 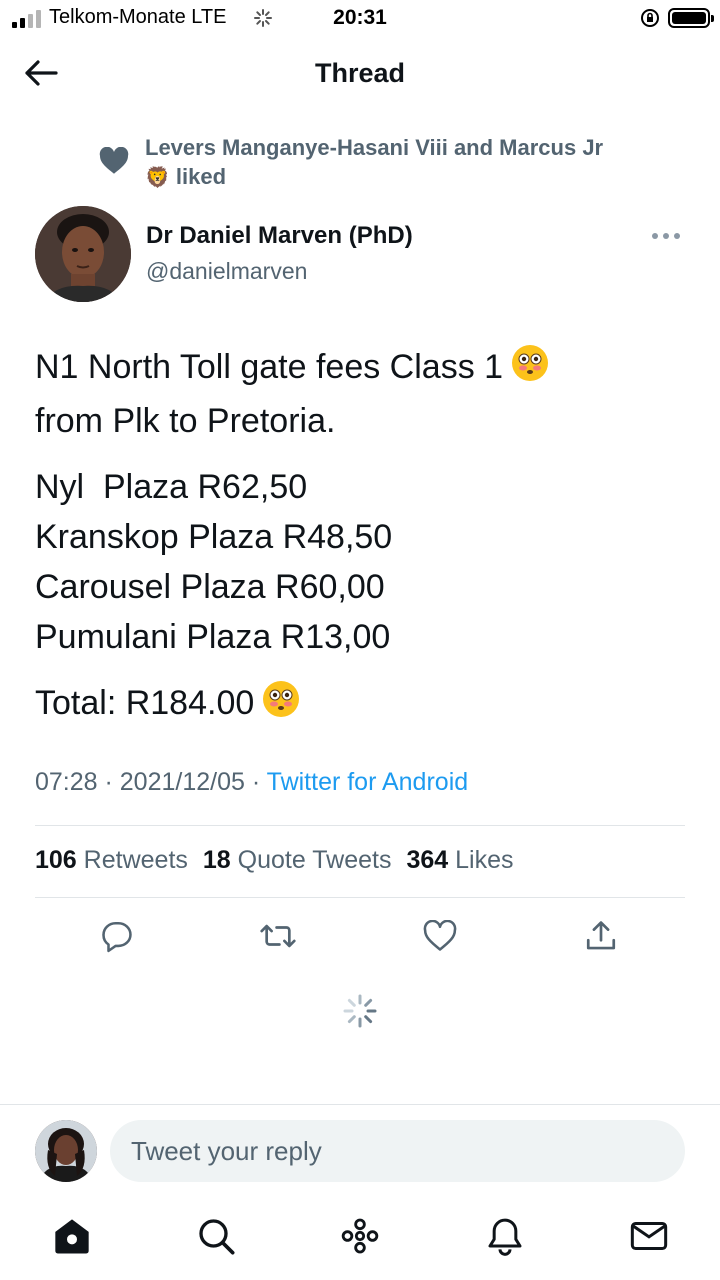 I want to click on page-title: Thread, so click(x=360, y=73).